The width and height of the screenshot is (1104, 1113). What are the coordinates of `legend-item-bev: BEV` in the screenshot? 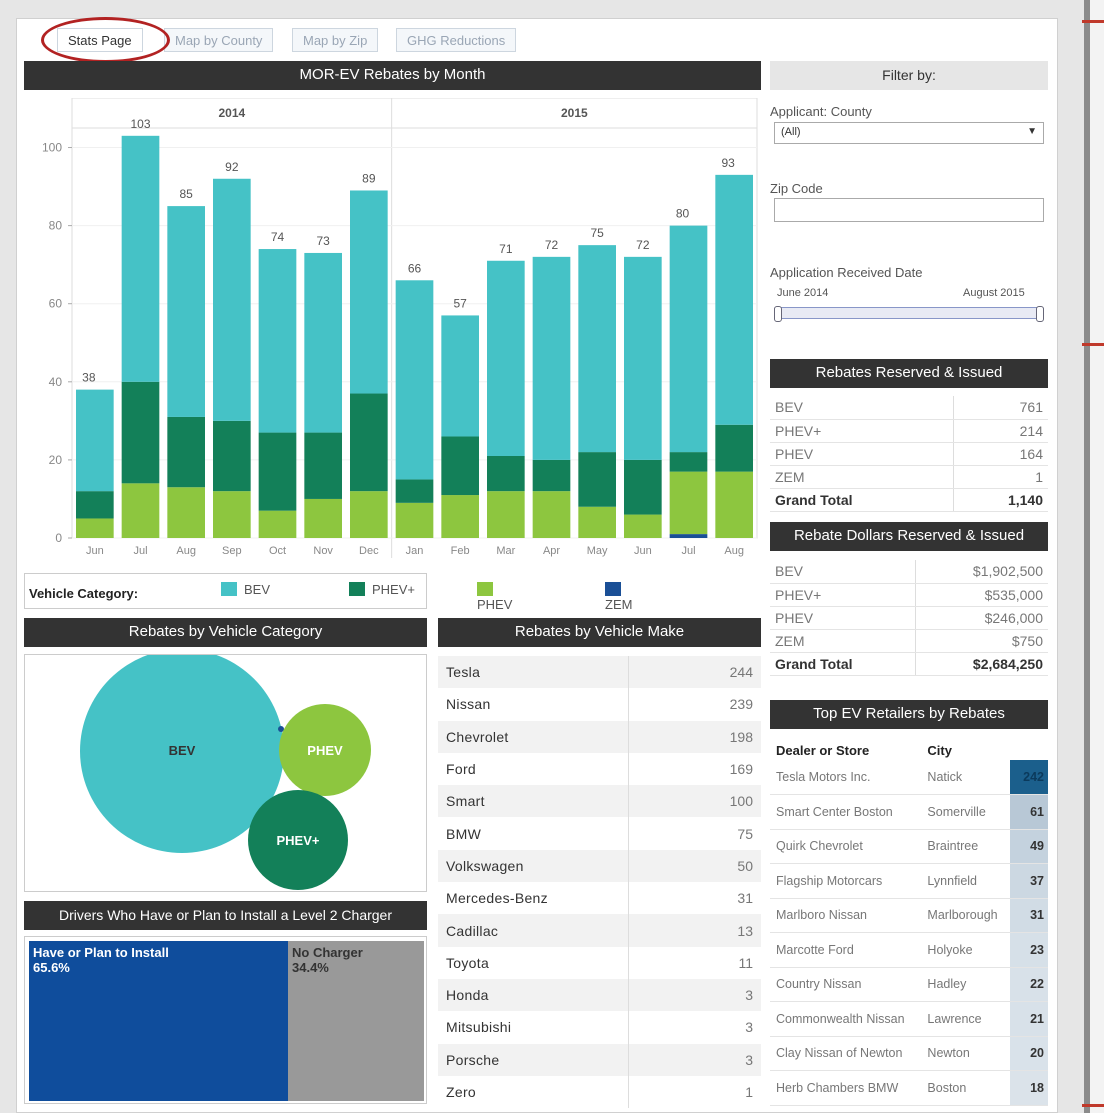 It's located at (245, 589).